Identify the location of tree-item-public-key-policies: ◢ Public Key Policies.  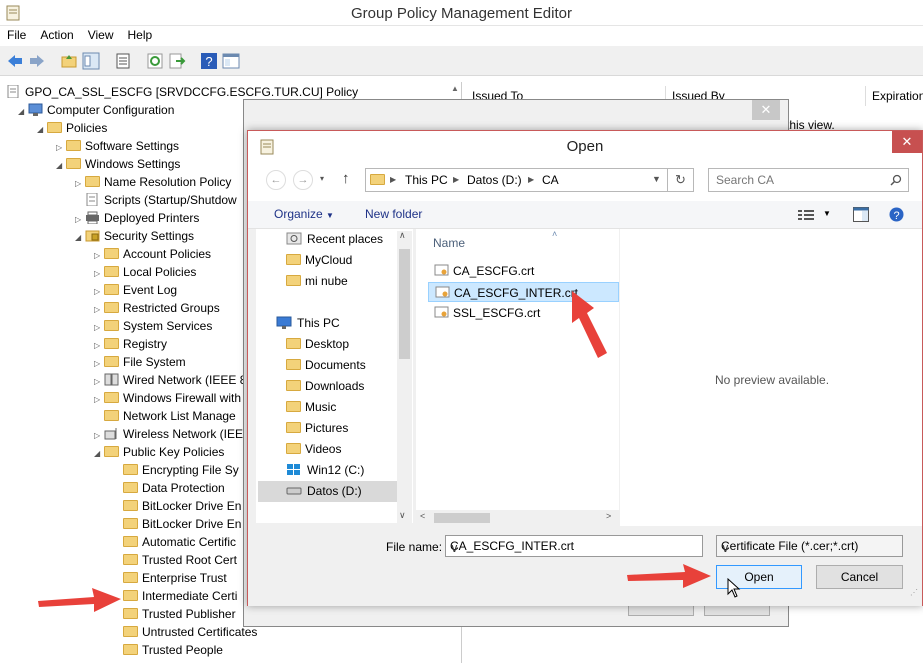
(159, 452).